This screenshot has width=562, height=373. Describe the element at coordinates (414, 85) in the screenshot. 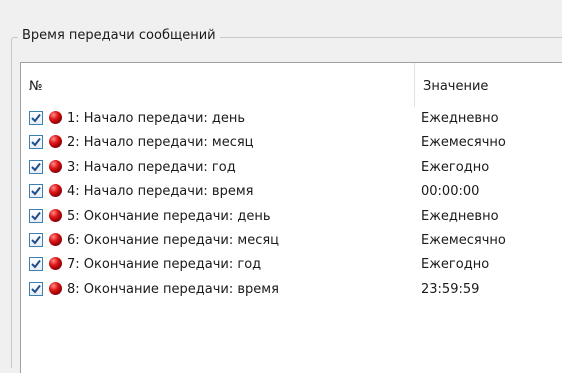

I see `column-divider` at that location.